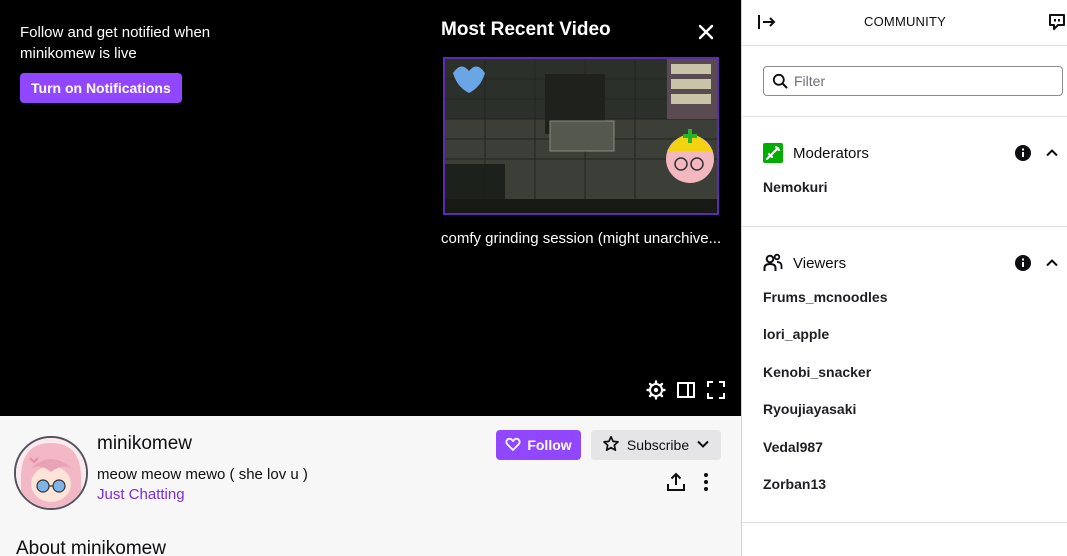  What do you see at coordinates (706, 32) in the screenshot?
I see `close-icon` at bounding box center [706, 32].